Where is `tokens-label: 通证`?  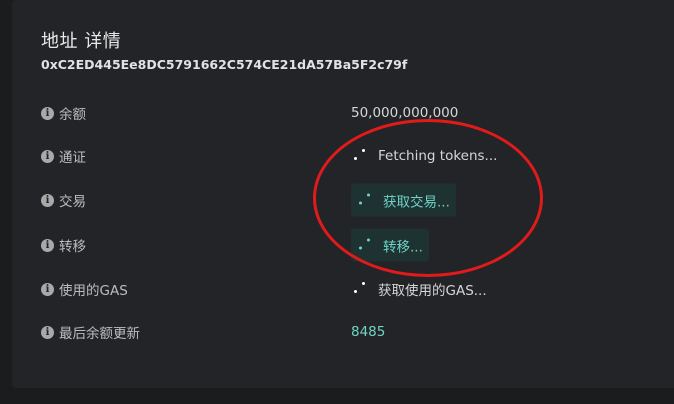 tokens-label: 通证 is located at coordinates (72, 158).